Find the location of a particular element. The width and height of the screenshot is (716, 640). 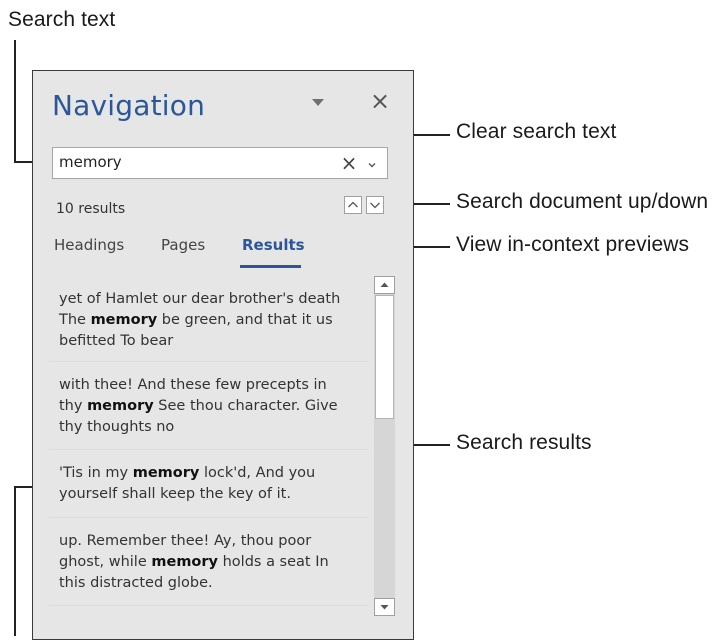

tab-headings: Headings is located at coordinates (89, 245).